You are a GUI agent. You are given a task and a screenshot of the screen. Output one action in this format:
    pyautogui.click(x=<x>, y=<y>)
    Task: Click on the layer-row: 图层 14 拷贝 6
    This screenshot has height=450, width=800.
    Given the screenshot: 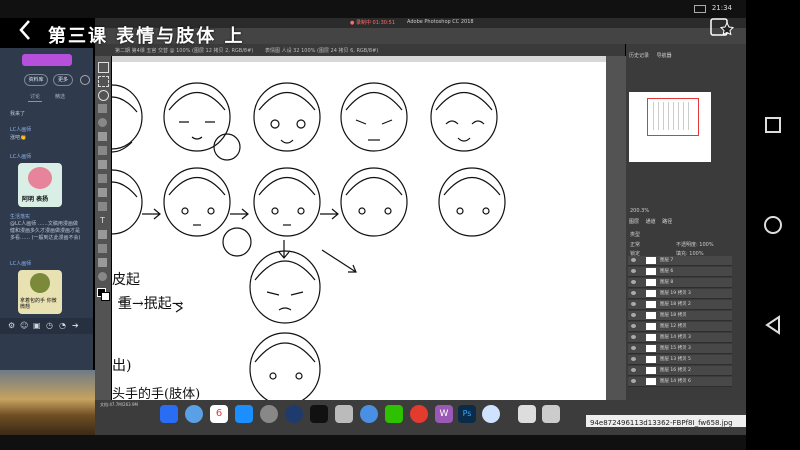 What is the action you would take?
    pyautogui.click(x=680, y=382)
    